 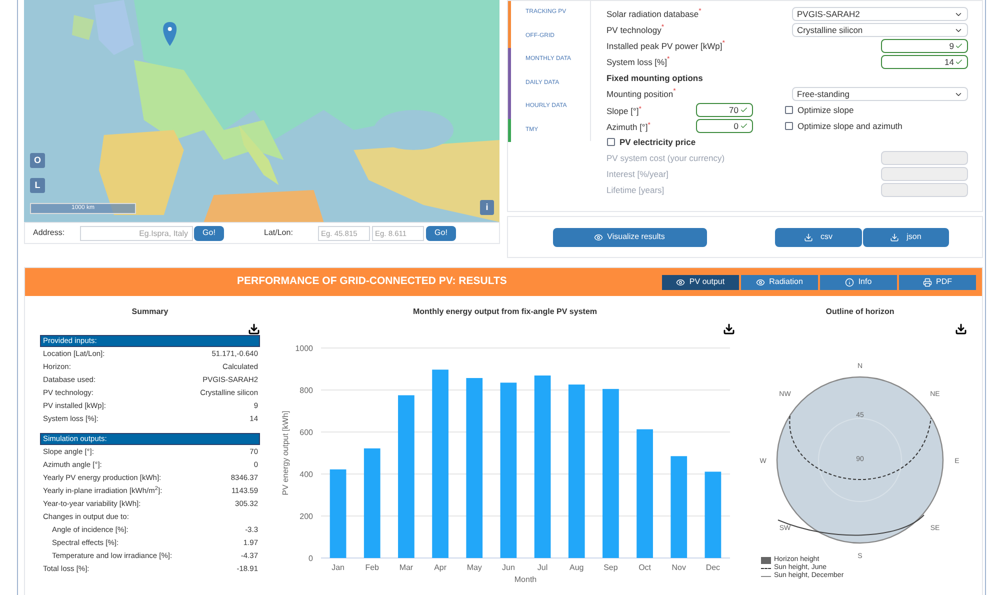 I want to click on results-tab: Info, so click(x=858, y=282).